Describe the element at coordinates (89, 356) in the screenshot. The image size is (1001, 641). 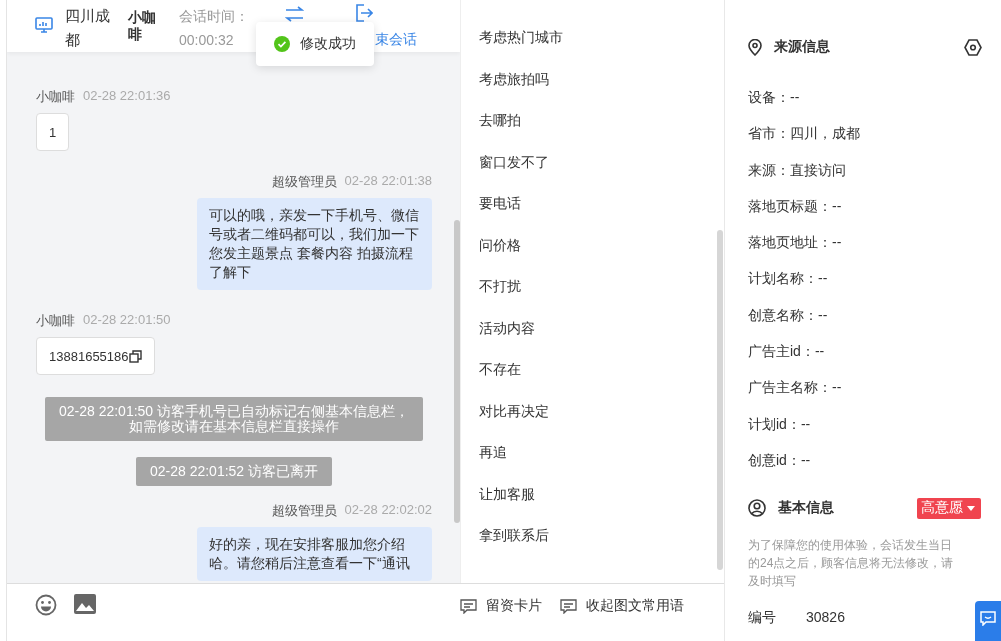
I see `message-text: 13881655186` at that location.